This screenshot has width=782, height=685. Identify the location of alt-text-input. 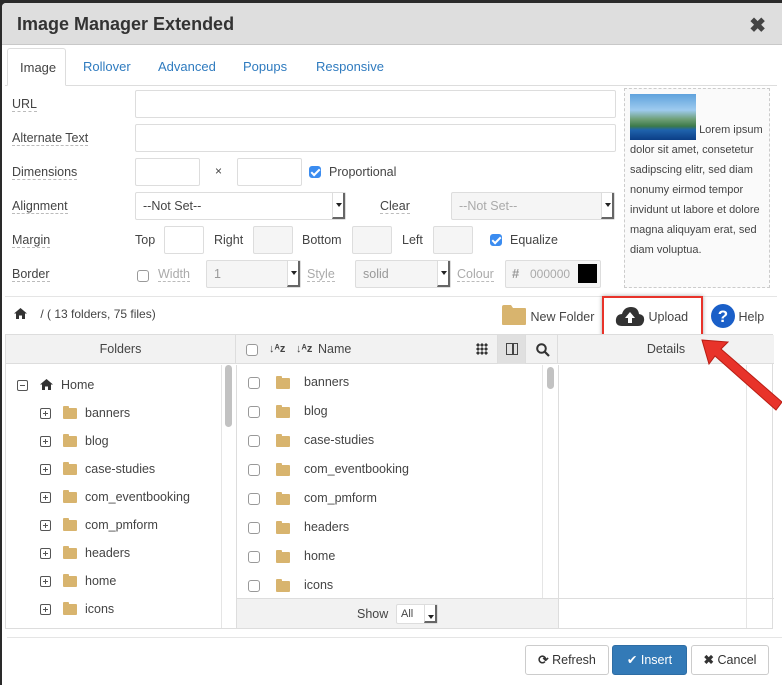
(375, 138).